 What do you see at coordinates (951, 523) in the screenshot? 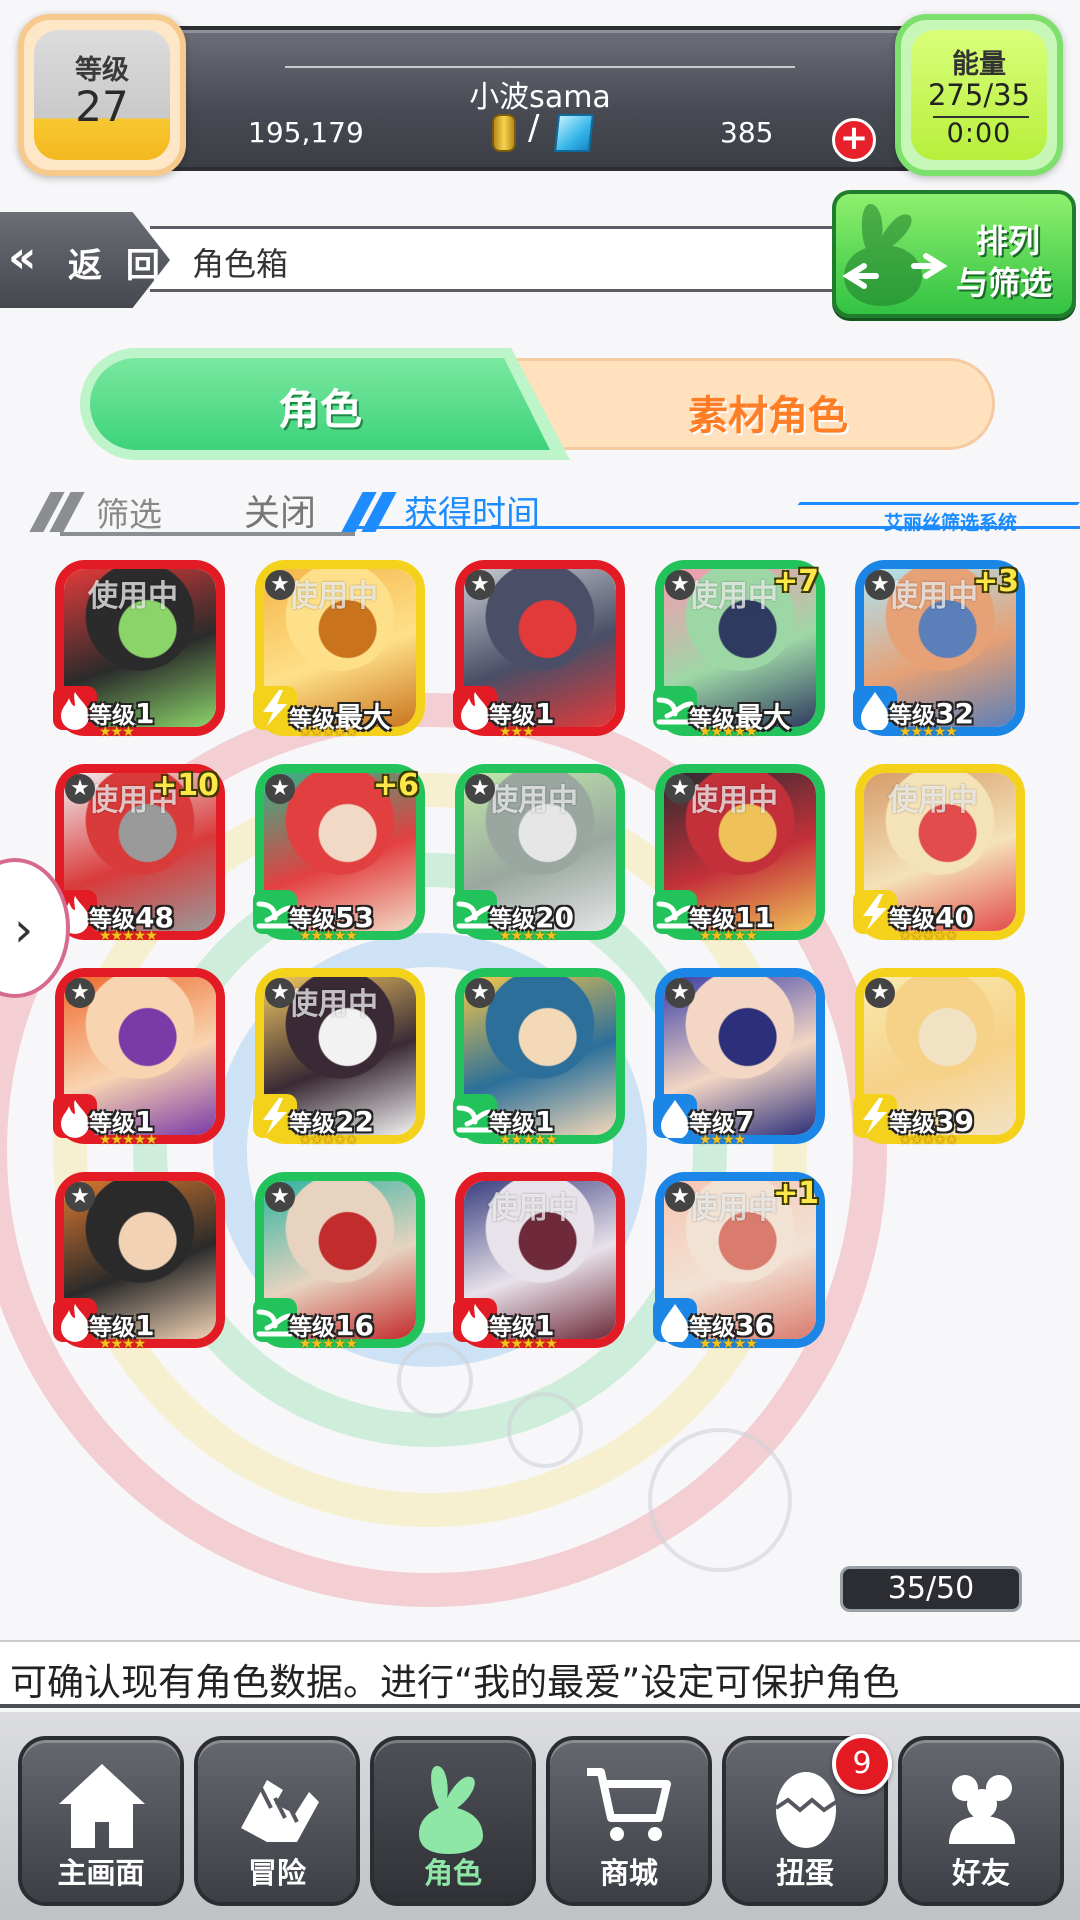
I see `filter-system-label: 艾丽丝筛选系统` at bounding box center [951, 523].